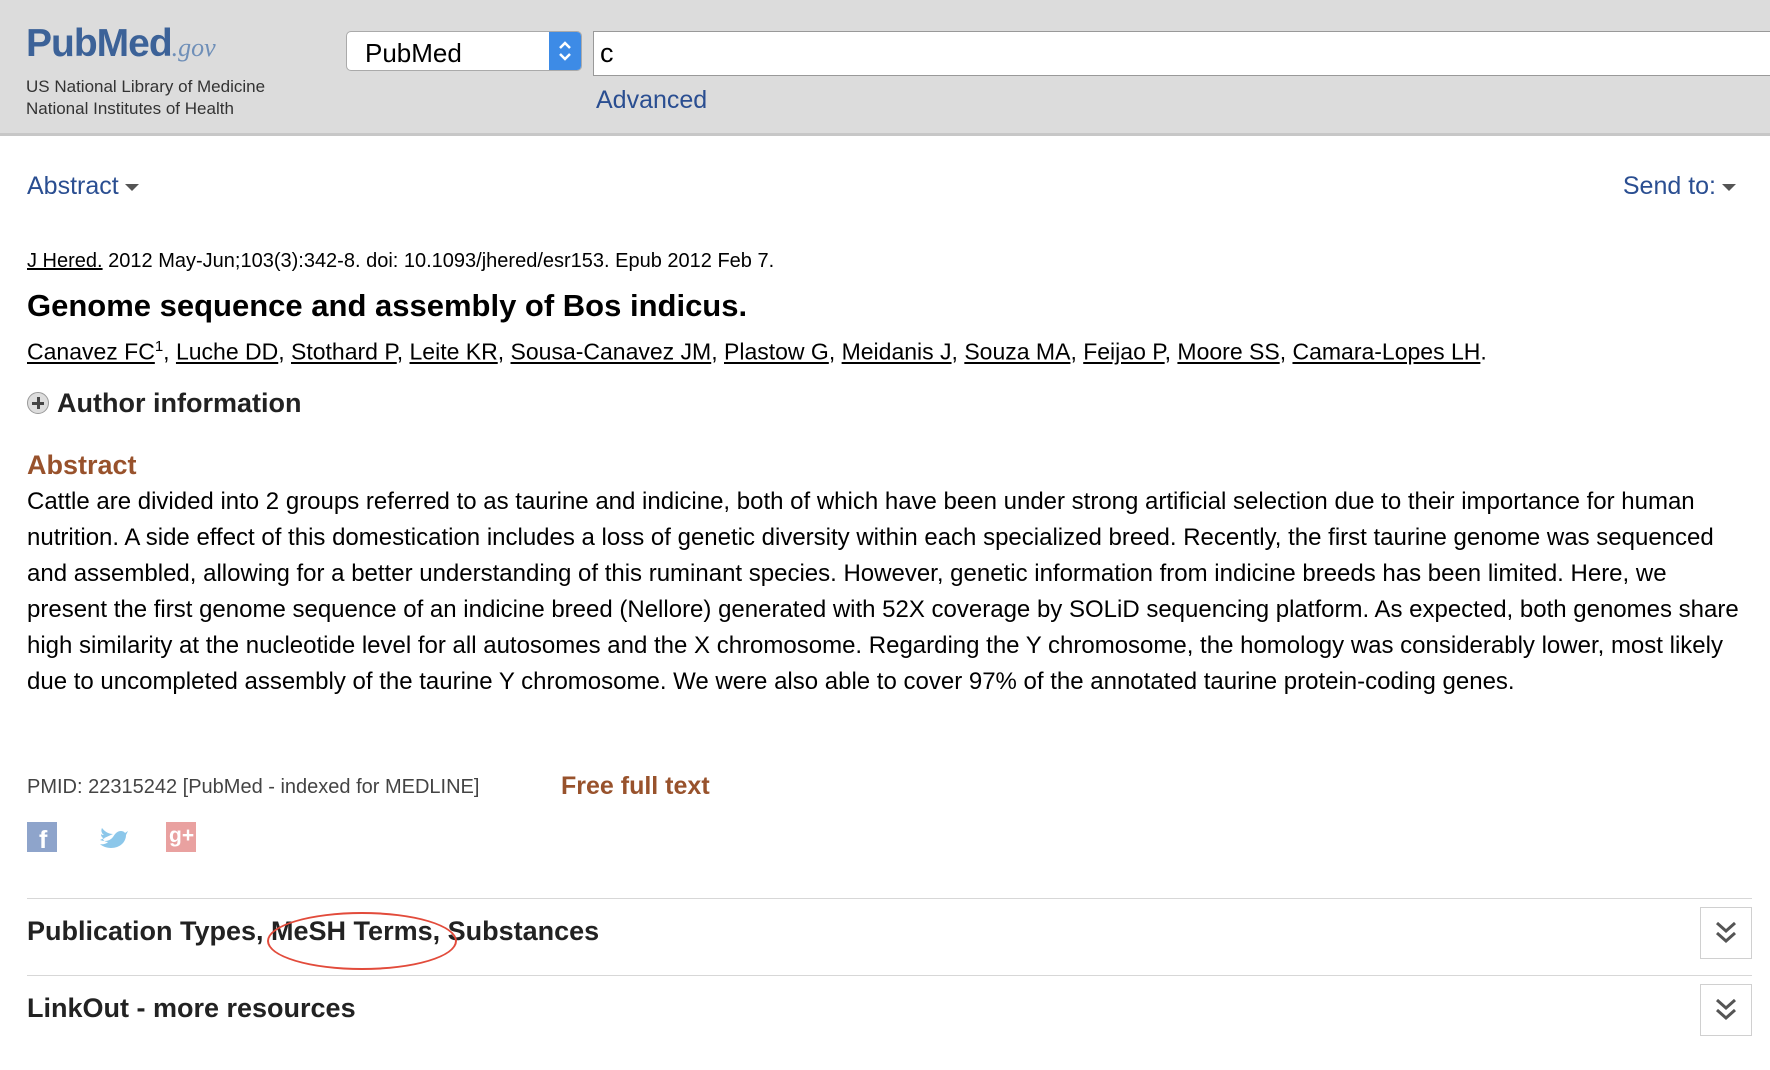 The image size is (1770, 1070). I want to click on search-input, so click(1181, 53).